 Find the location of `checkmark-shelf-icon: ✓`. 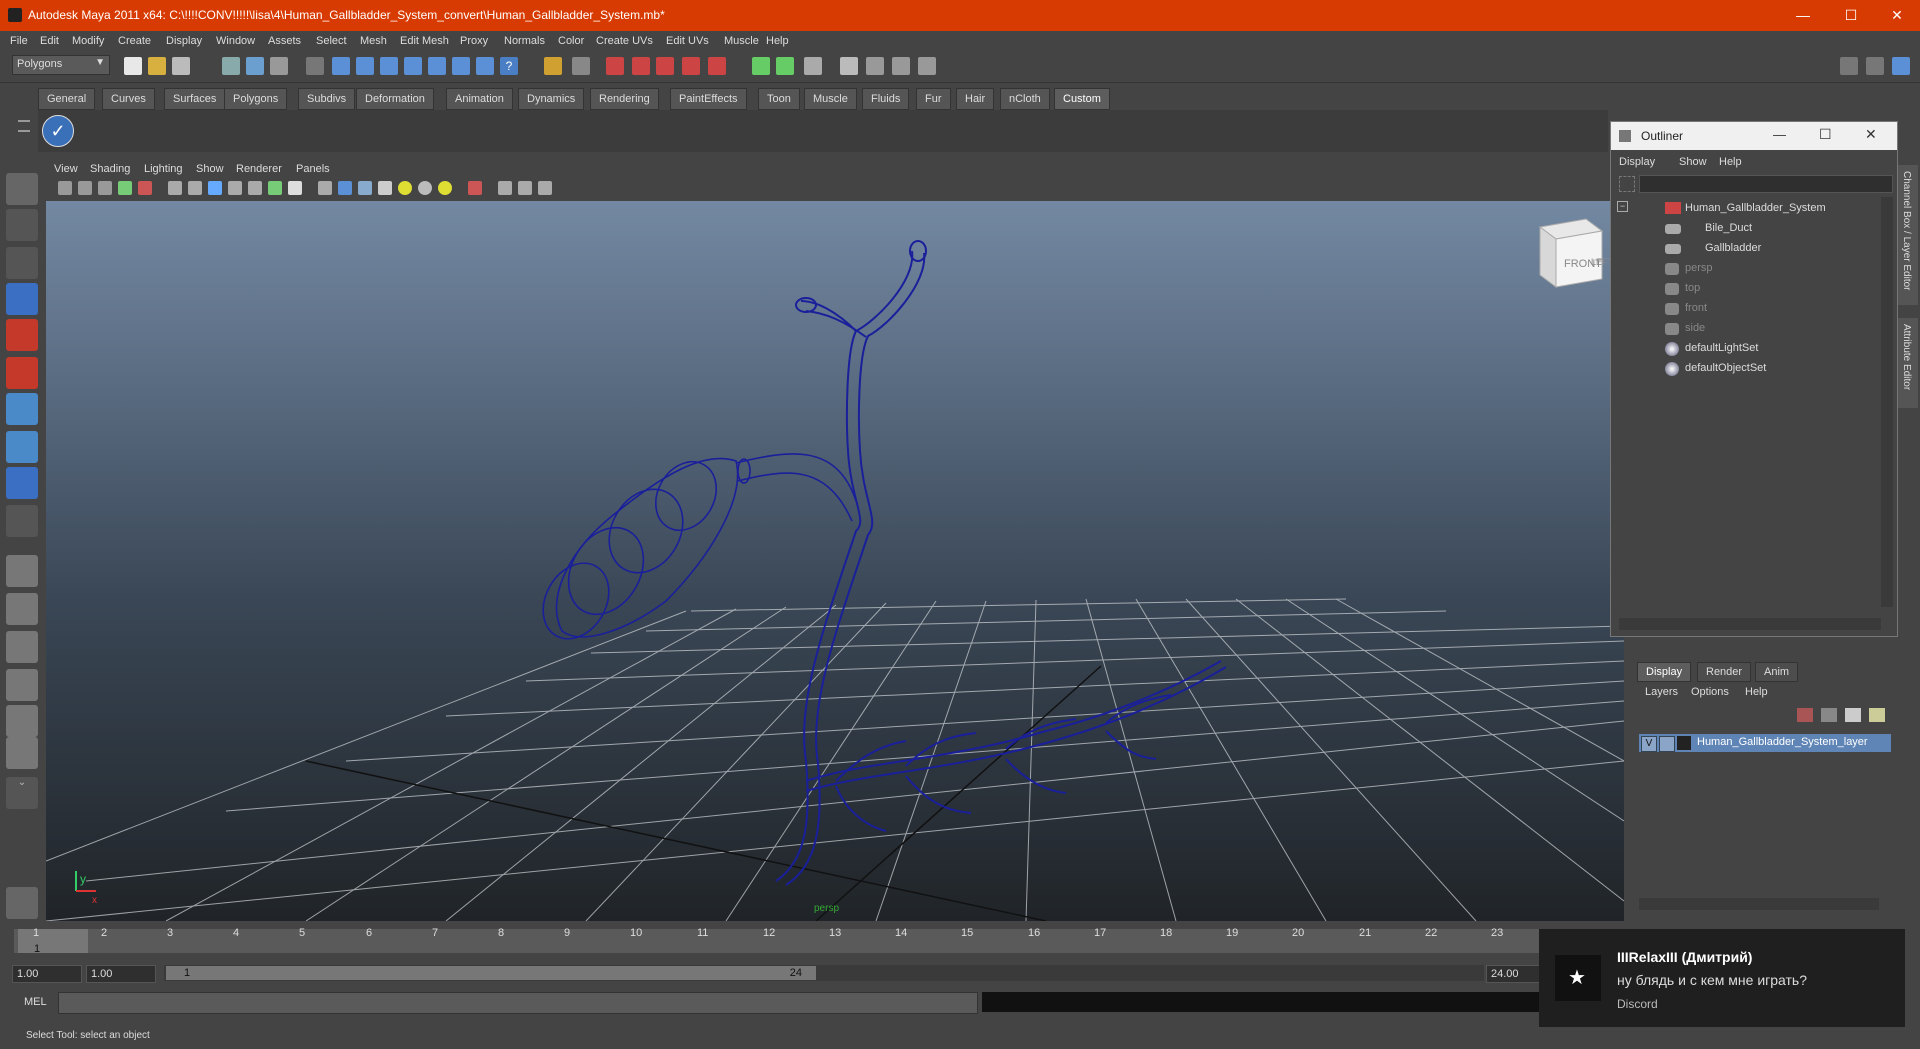

checkmark-shelf-icon: ✓ is located at coordinates (58, 131).